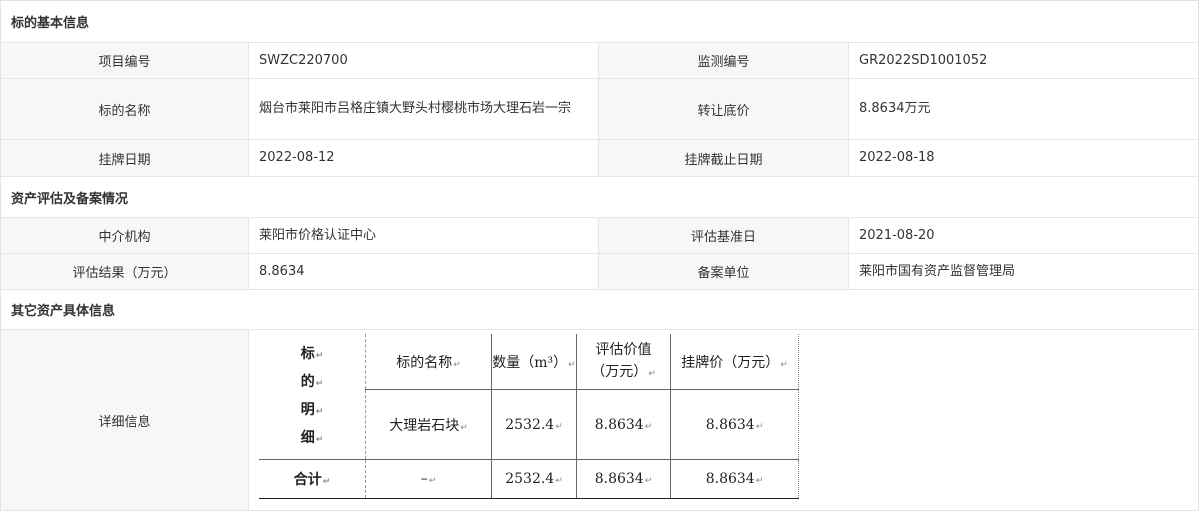 This screenshot has height=511, width=1199. I want to click on list-date-label: 挂牌日期, so click(125, 158).